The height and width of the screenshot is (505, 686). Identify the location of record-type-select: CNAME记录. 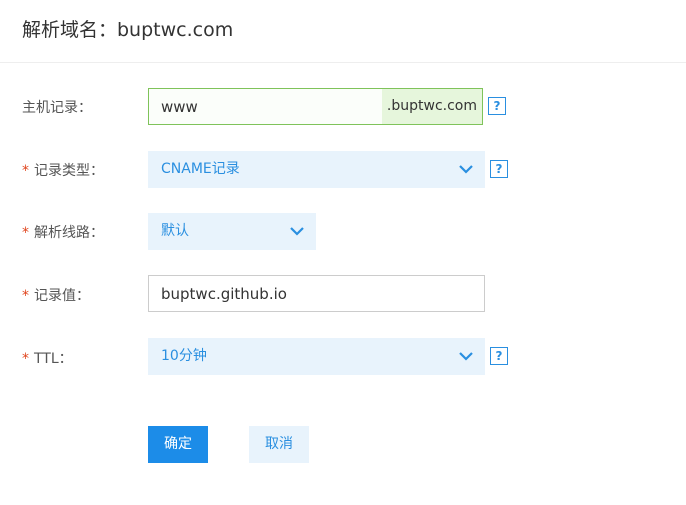
(316, 169).